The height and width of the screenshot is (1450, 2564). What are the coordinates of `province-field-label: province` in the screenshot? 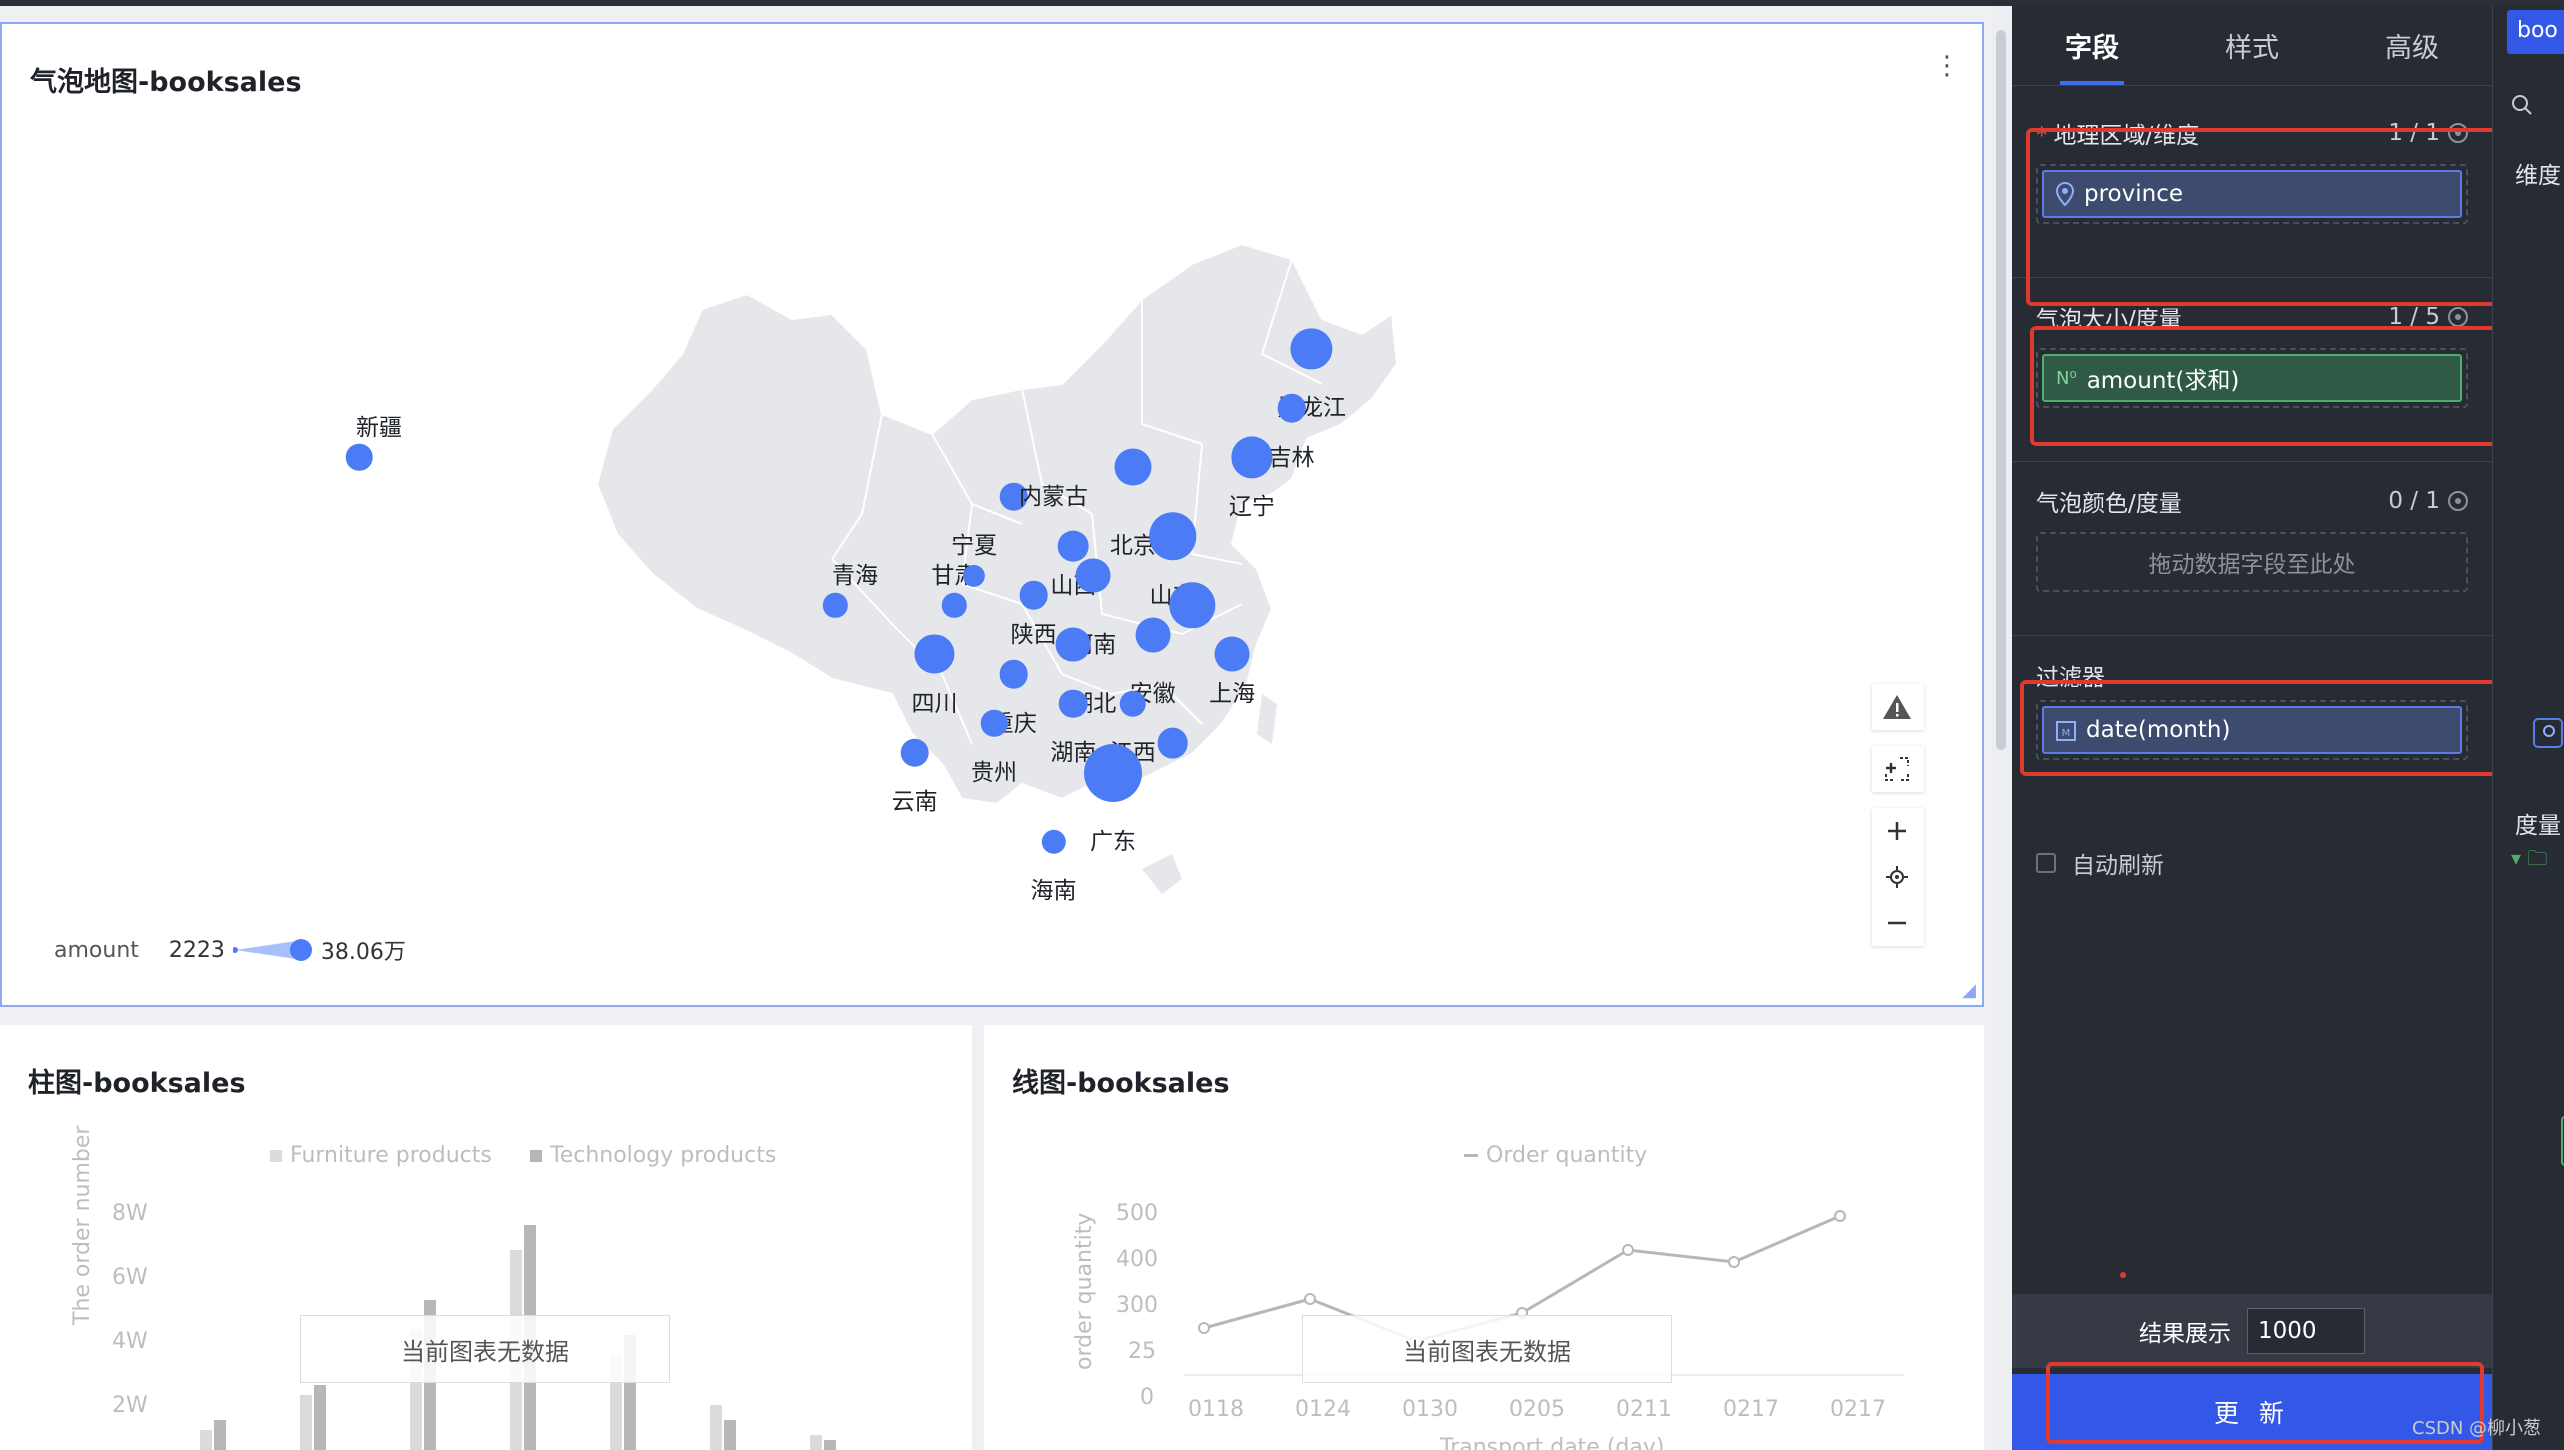 It's located at (2133, 194).